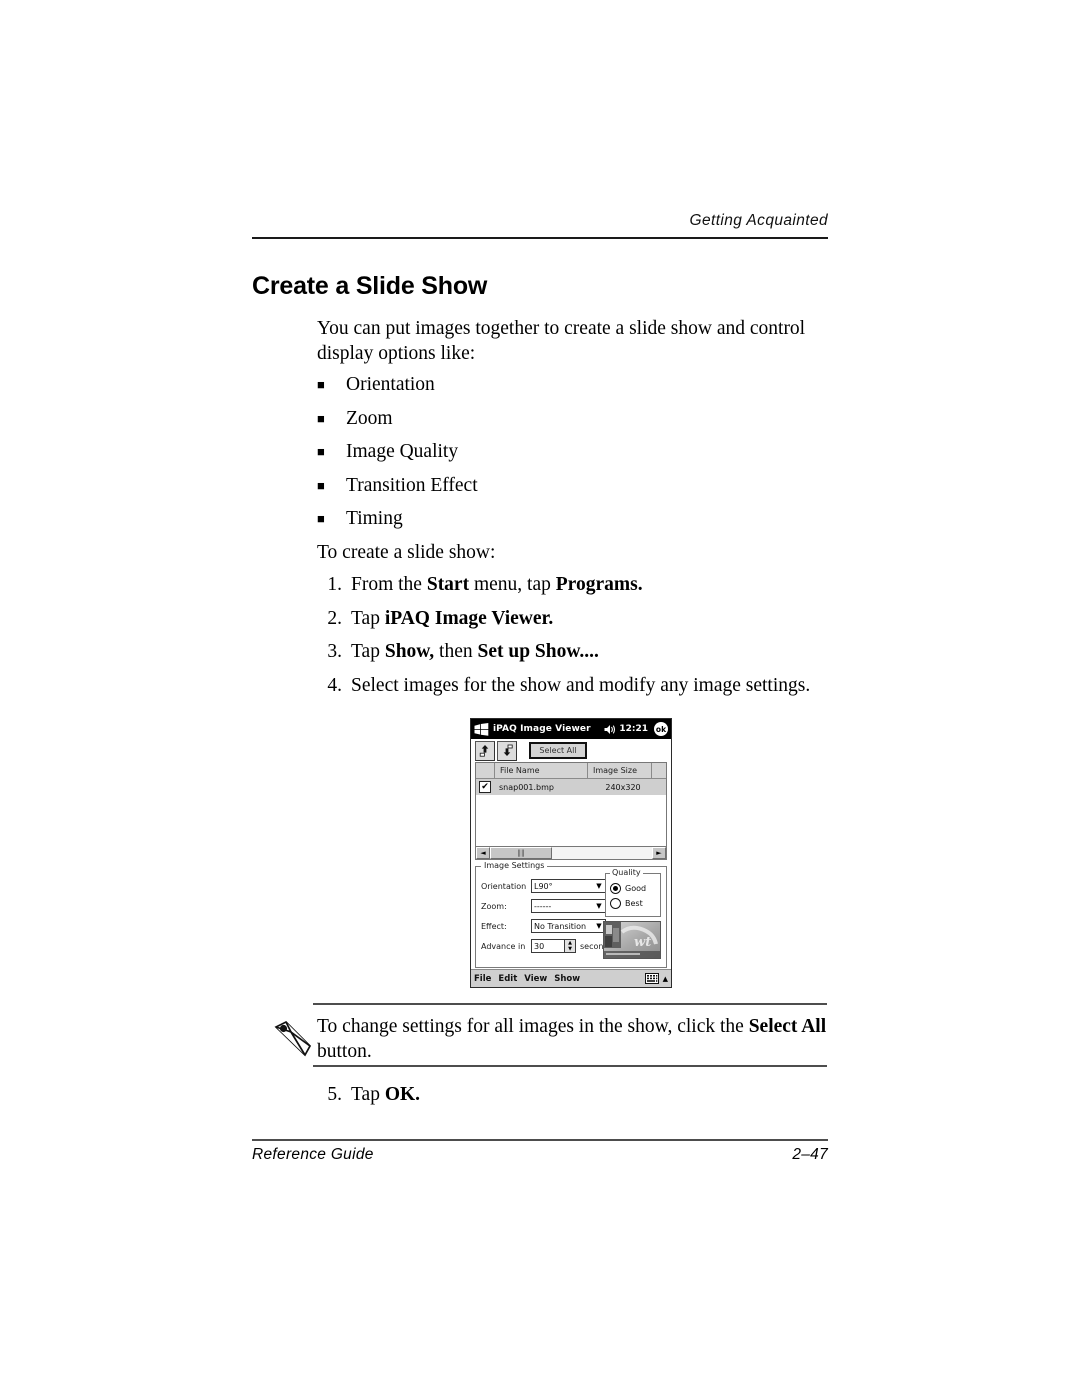 The image size is (1080, 1397). I want to click on step-text: Tap iPAQ Image Viewer., so click(447, 619).